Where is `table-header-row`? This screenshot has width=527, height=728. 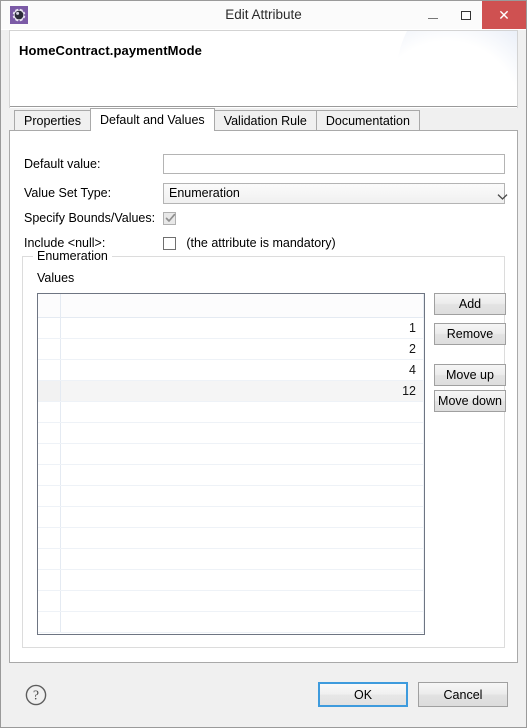
table-header-row is located at coordinates (231, 306).